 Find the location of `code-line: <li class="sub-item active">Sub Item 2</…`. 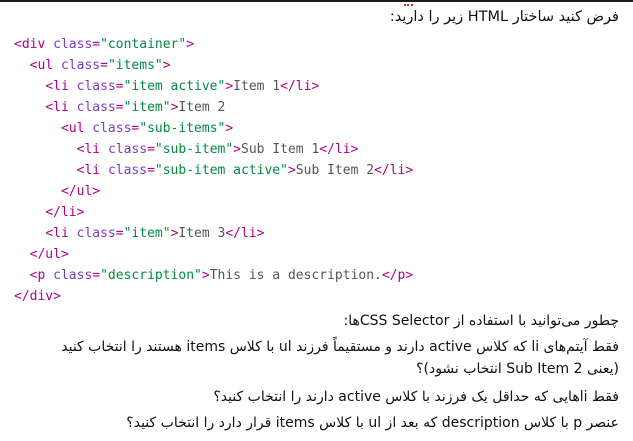

code-line: <li class="sub-item active">Sub Item 2</… is located at coordinates (319, 170).